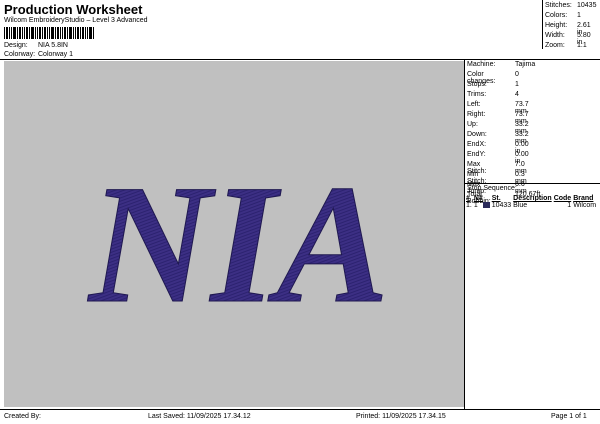 This screenshot has height=424, width=600. Describe the element at coordinates (474, 104) in the screenshot. I see `info-label: Left:` at that location.